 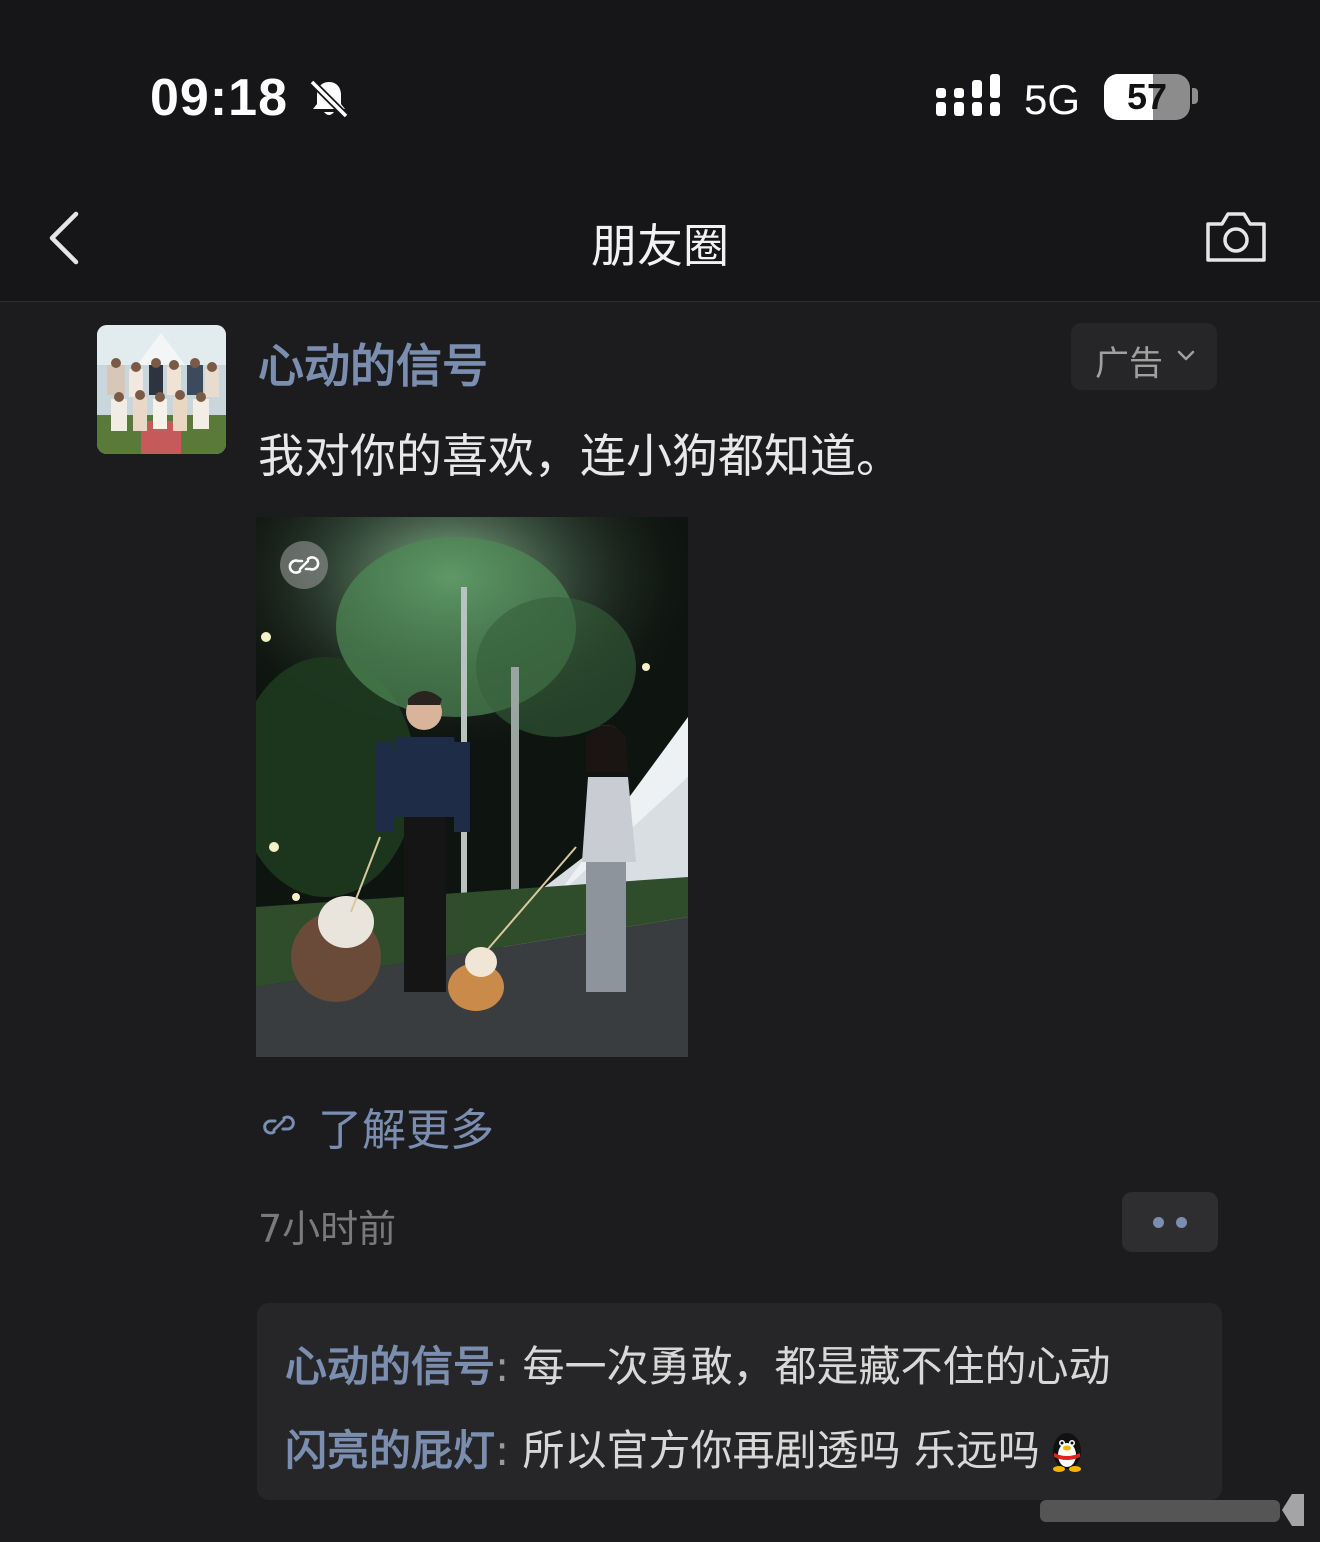 I want to click on chevron-down-icon, so click(x=1186, y=355).